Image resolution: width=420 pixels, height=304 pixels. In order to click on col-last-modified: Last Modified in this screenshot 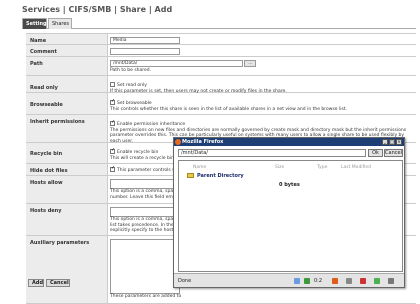, I will do `click(356, 167)`.